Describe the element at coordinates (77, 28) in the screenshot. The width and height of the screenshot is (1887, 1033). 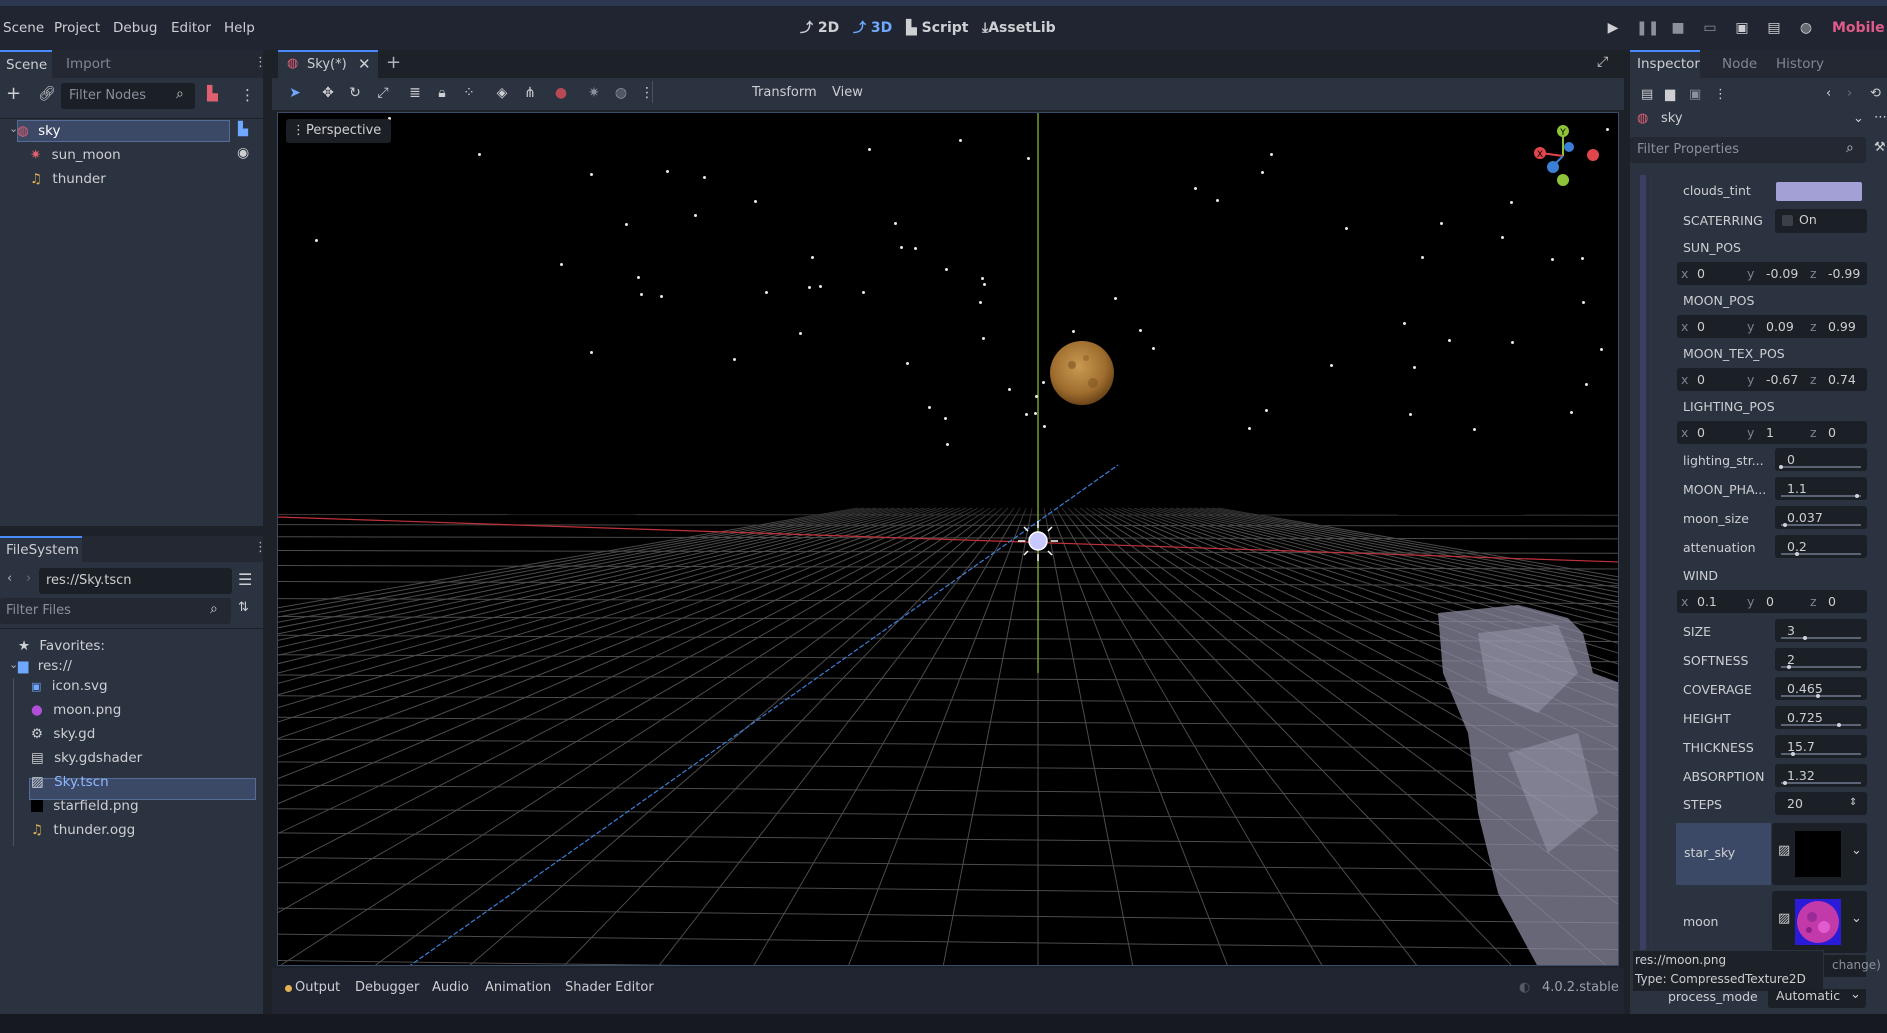
I see `menu-project: Project` at that location.